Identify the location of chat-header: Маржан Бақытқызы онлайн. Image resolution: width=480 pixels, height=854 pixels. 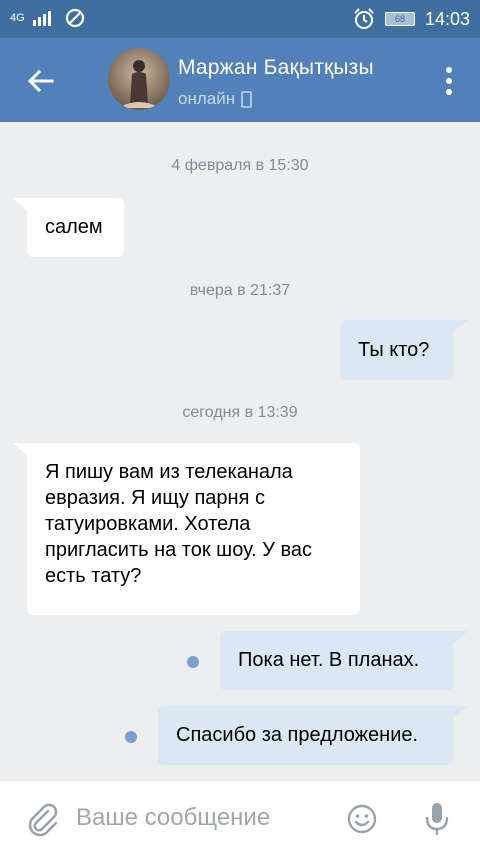
(240, 80).